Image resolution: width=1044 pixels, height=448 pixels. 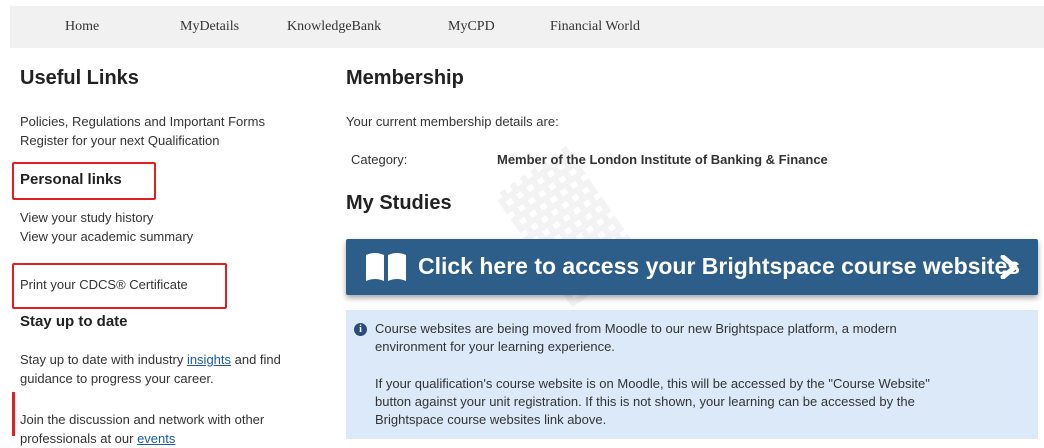 I want to click on nav-mycpd: MyCPD, so click(x=471, y=27).